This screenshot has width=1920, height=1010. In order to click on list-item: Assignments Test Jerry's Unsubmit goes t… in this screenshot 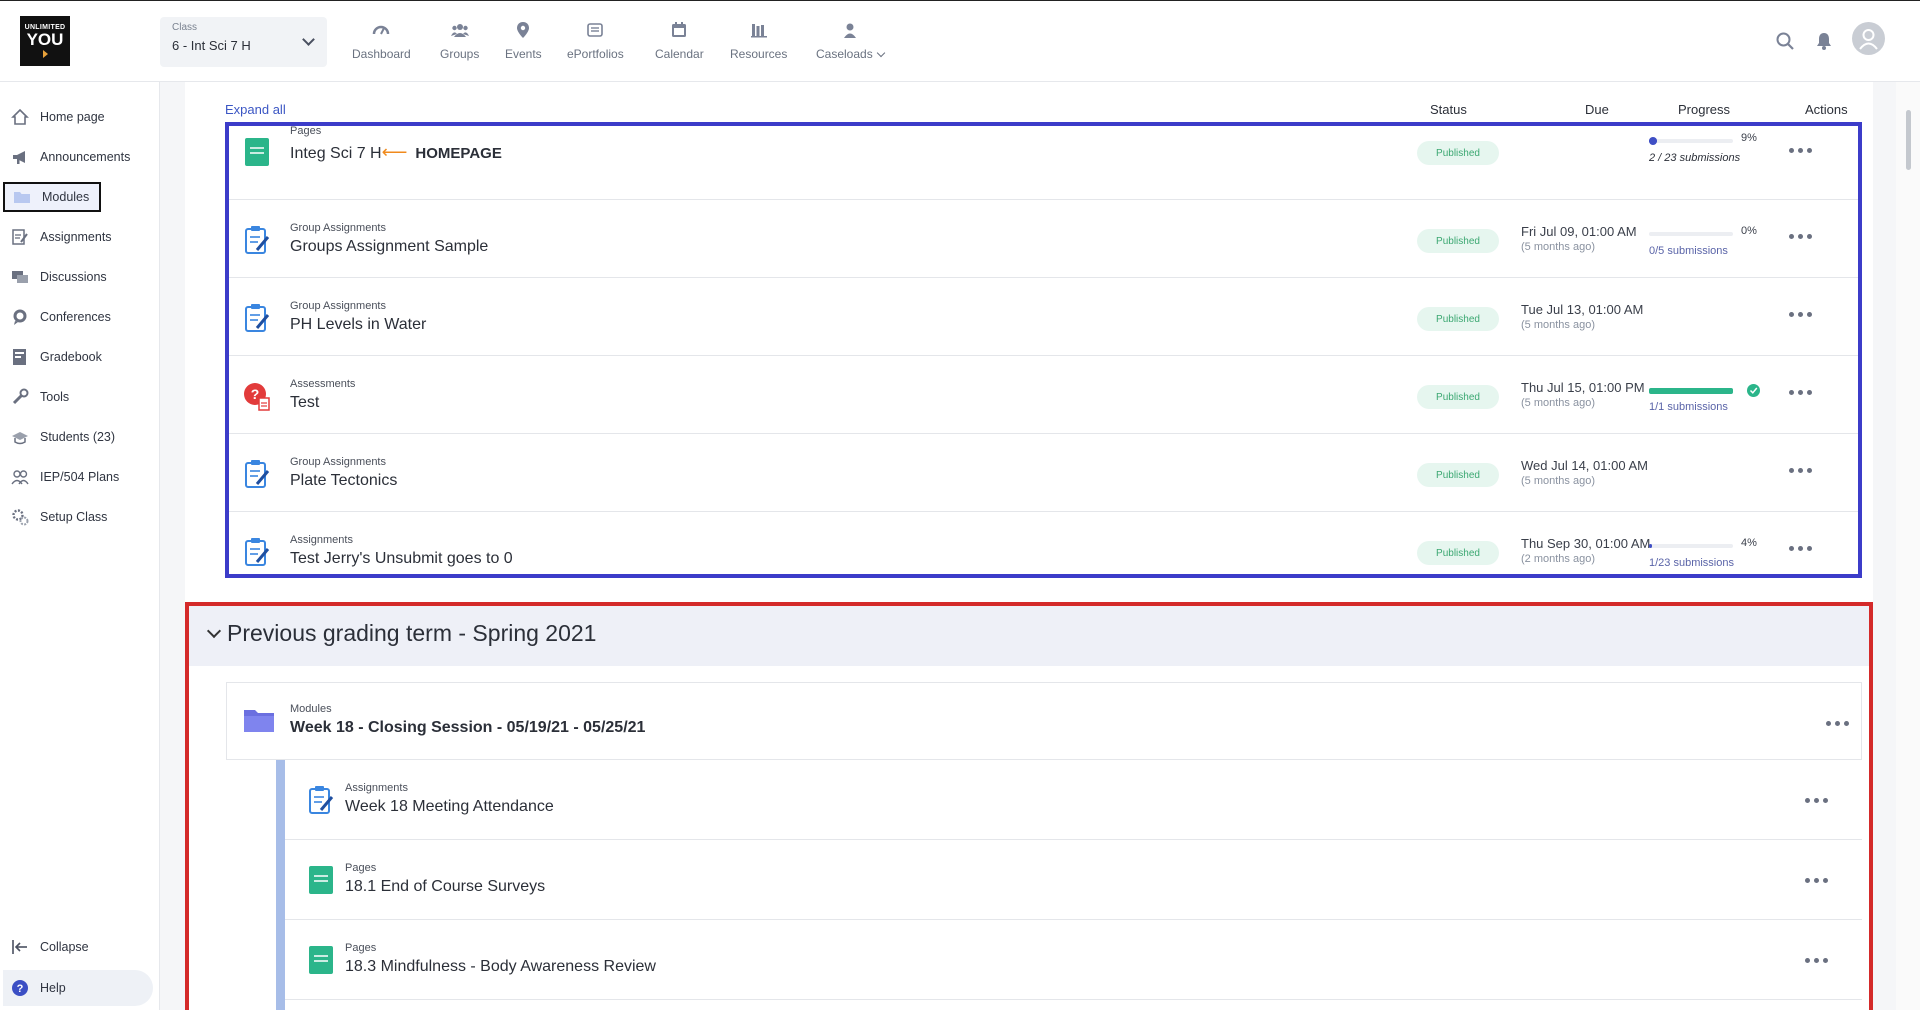, I will do `click(1043, 551)`.